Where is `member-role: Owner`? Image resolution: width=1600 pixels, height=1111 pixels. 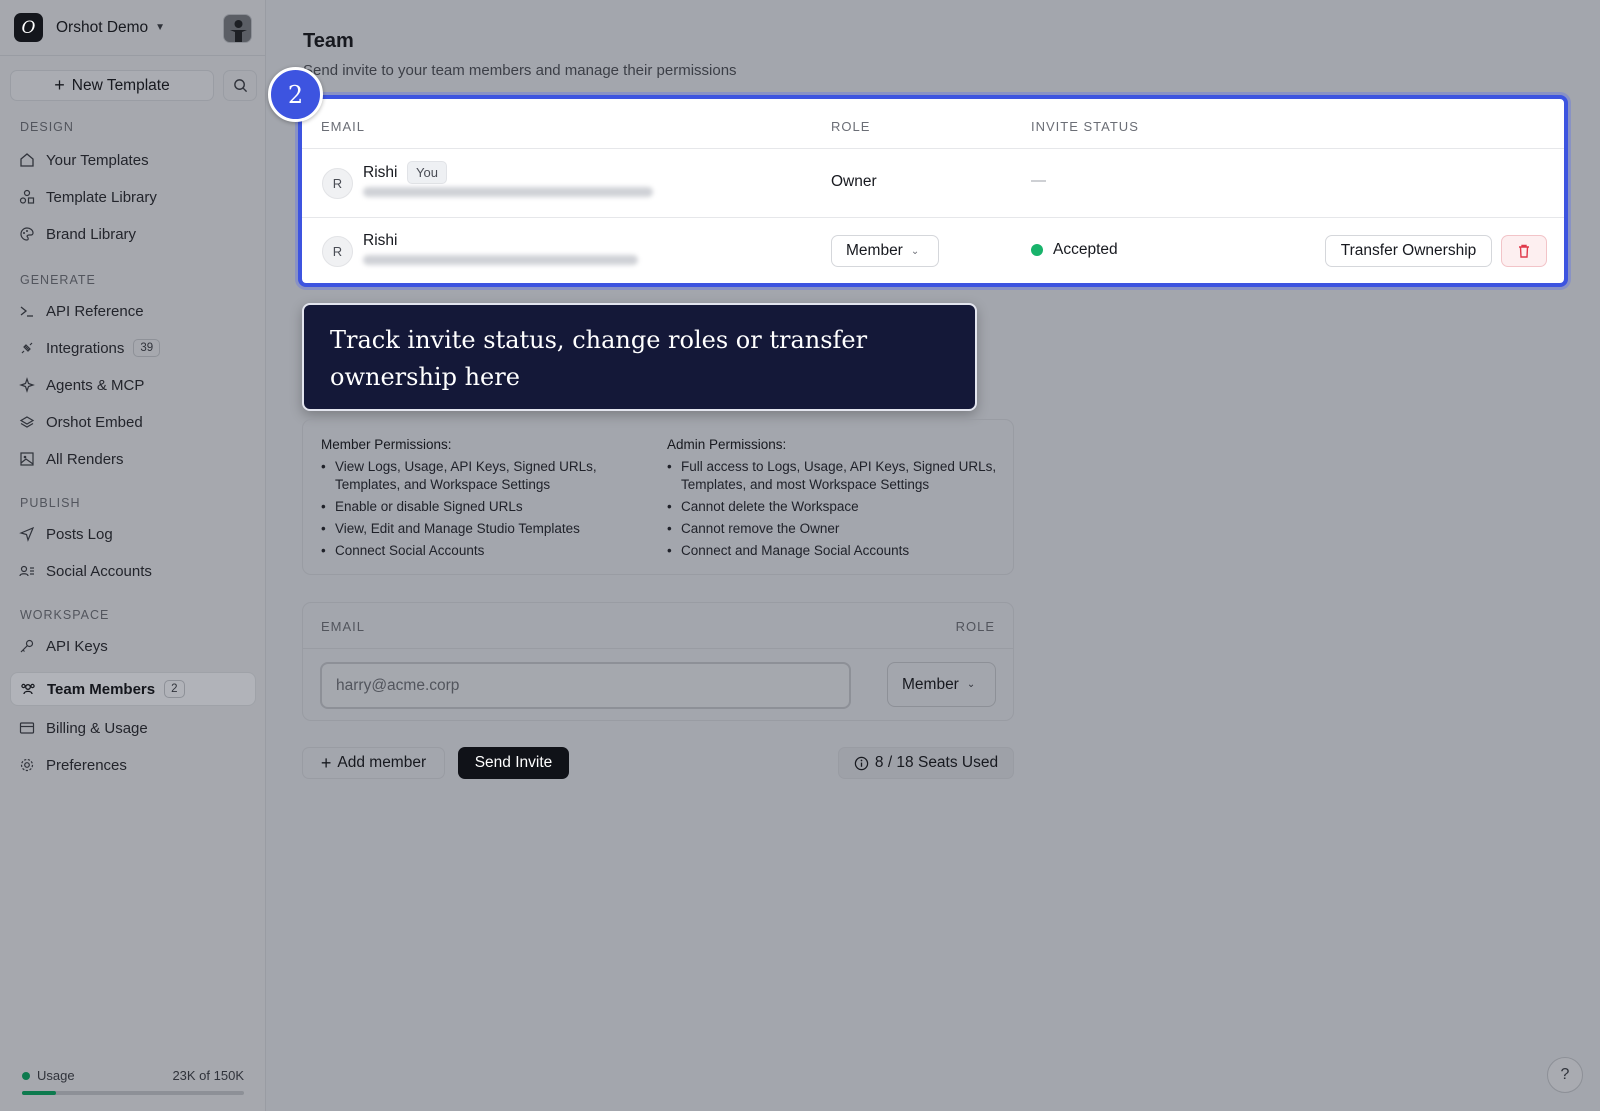 member-role: Owner is located at coordinates (854, 181).